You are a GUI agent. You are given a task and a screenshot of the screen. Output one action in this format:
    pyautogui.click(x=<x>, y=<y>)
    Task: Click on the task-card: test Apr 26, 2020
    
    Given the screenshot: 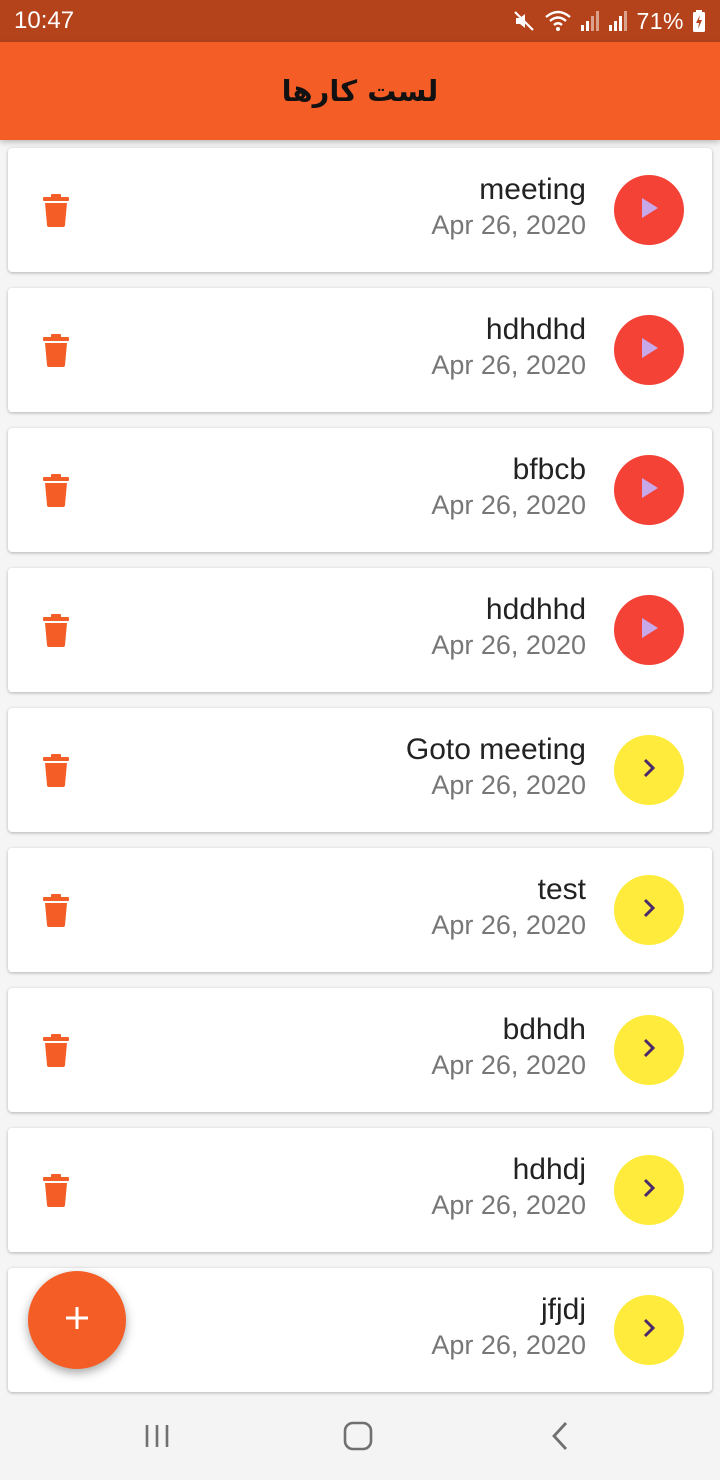 What is the action you would take?
    pyautogui.click(x=360, y=910)
    